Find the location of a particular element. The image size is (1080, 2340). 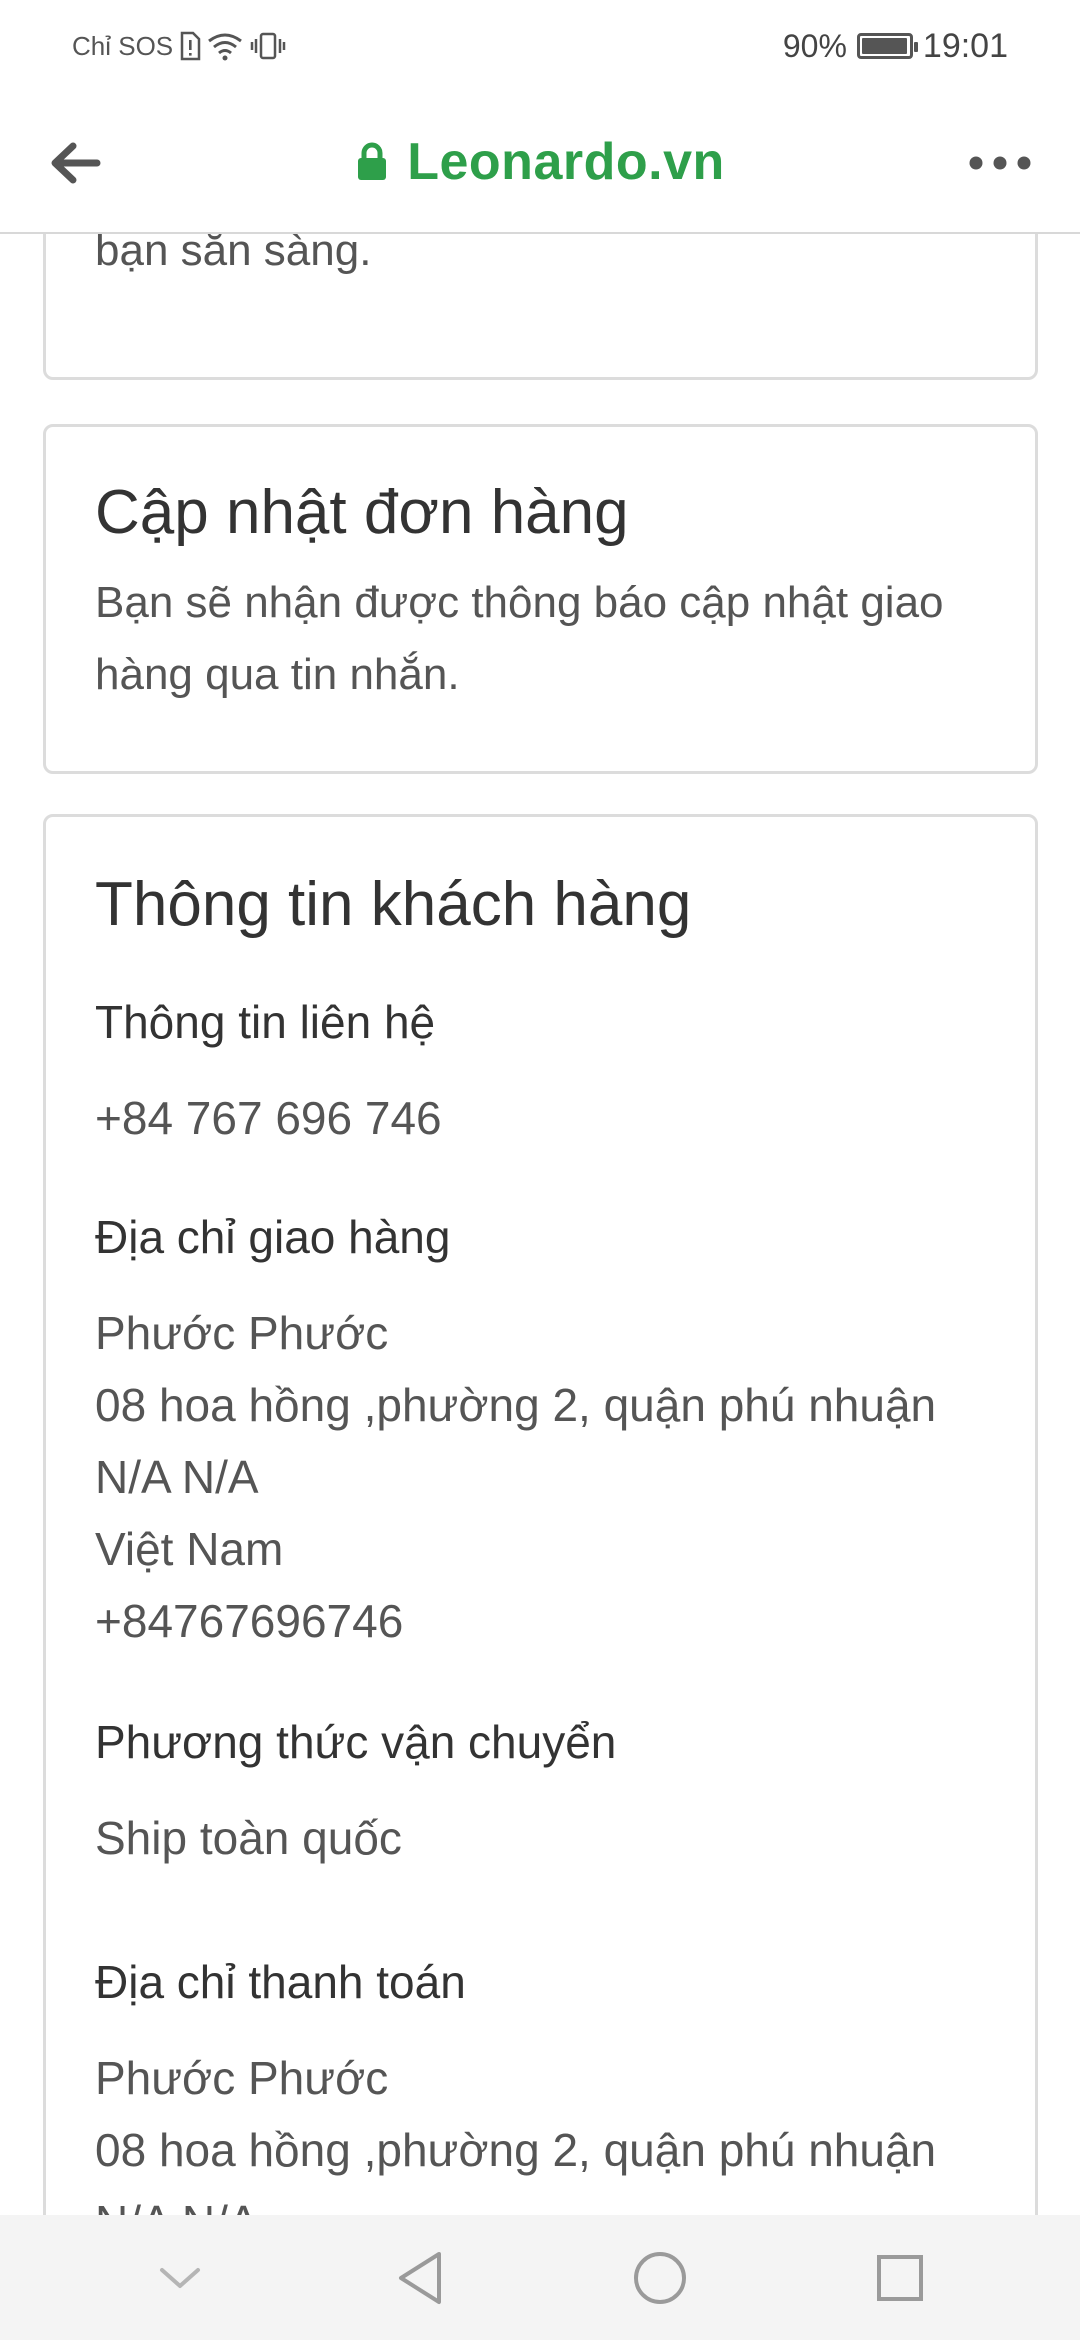

billing-region: N/A N/A is located at coordinates (550, 2200).